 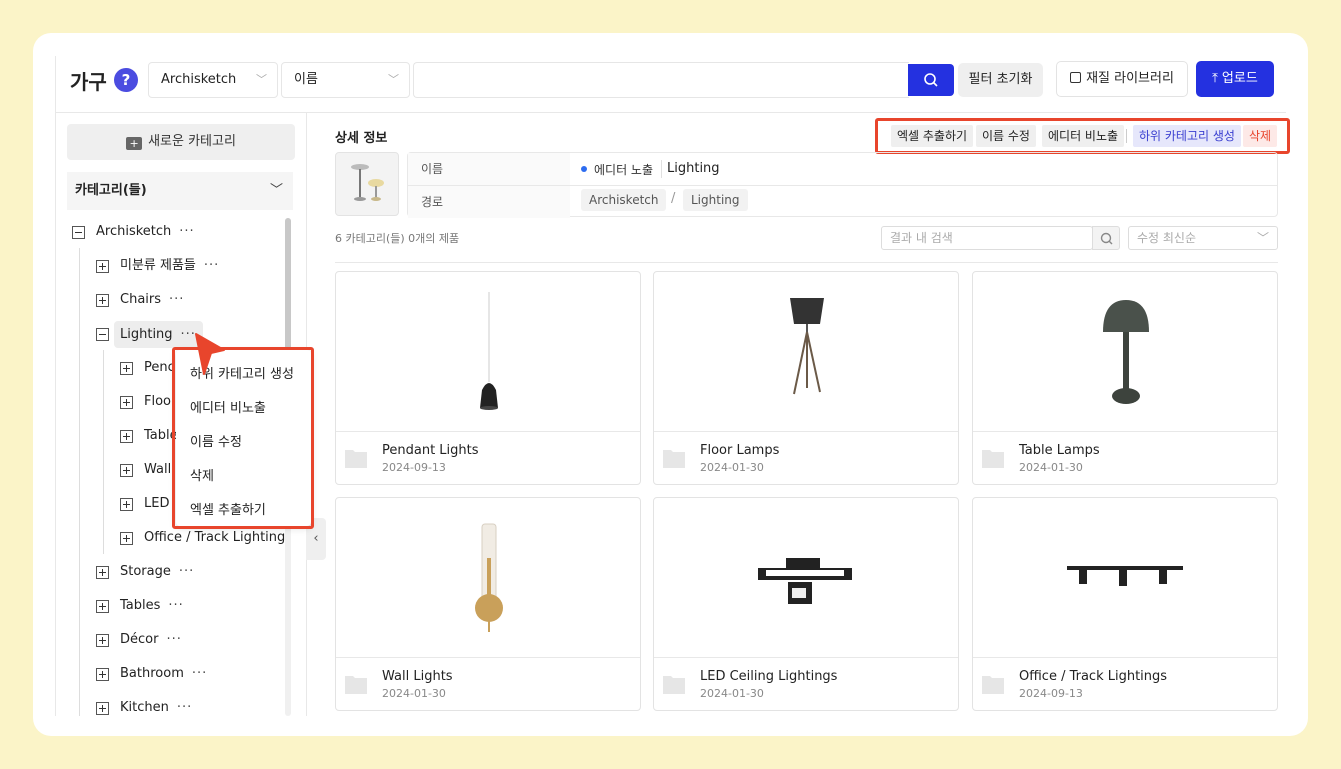 What do you see at coordinates (180, 191) in the screenshot?
I see `categories-header: 카테고리(들) ﹀` at bounding box center [180, 191].